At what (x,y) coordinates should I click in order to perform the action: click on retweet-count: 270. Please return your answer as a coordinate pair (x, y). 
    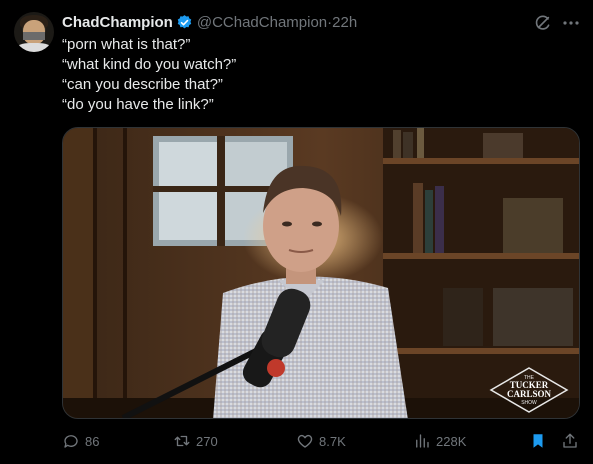
    Looking at the image, I should click on (207, 441).